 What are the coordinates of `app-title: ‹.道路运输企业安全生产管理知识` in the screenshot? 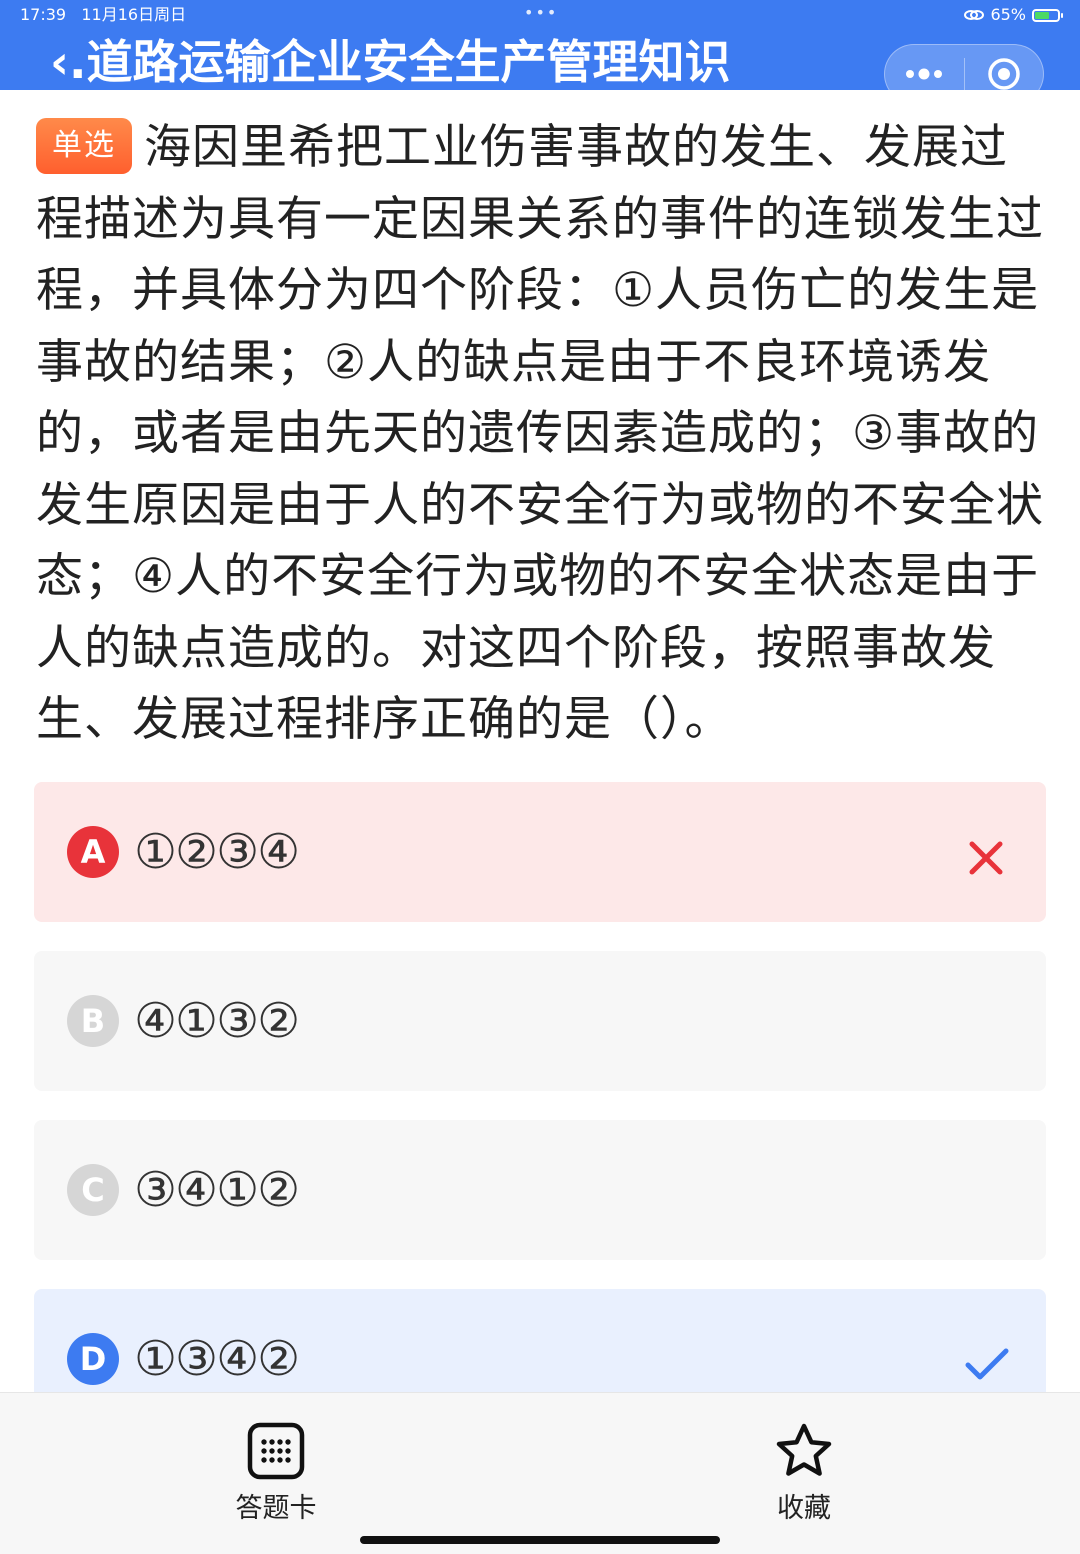 It's located at (390, 61).